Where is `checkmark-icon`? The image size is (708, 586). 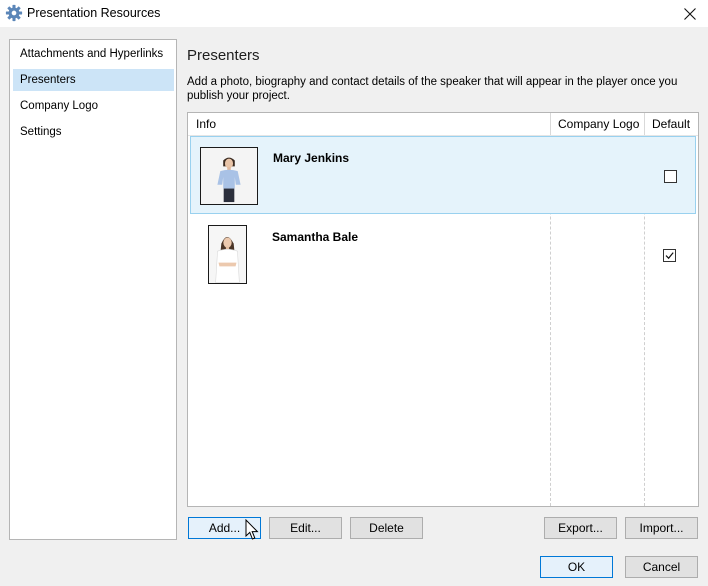
checkmark-icon is located at coordinates (669, 256).